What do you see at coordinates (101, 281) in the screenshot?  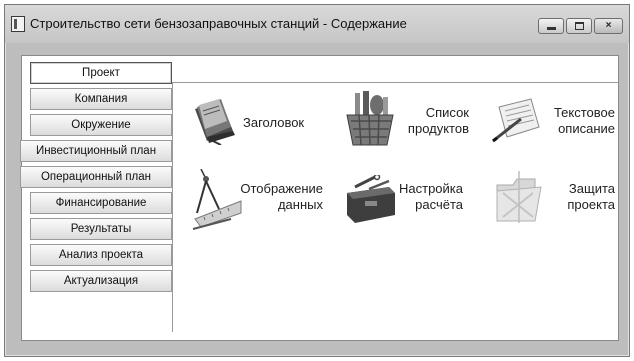 I see `sidebar-item-actualization: Актуализация` at bounding box center [101, 281].